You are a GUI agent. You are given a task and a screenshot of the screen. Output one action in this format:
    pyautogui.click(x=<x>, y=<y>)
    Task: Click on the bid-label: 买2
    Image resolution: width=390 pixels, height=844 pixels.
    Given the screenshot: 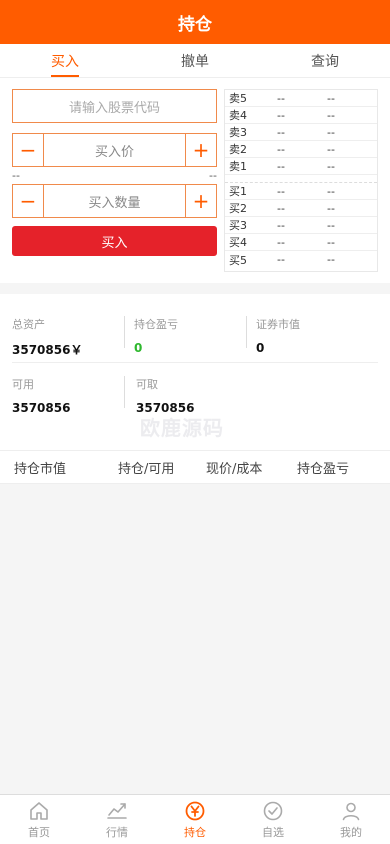 What is the action you would take?
    pyautogui.click(x=238, y=208)
    